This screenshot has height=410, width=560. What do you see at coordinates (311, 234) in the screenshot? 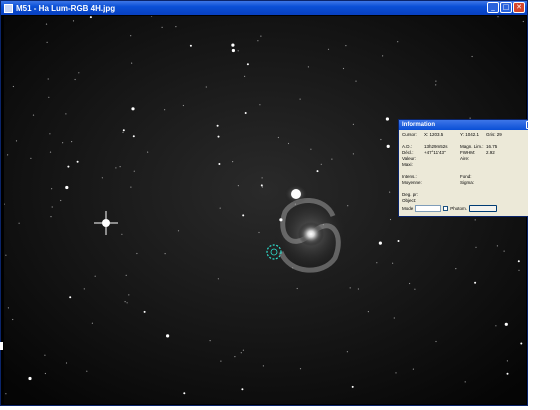
I see `spiral-galaxy` at bounding box center [311, 234].